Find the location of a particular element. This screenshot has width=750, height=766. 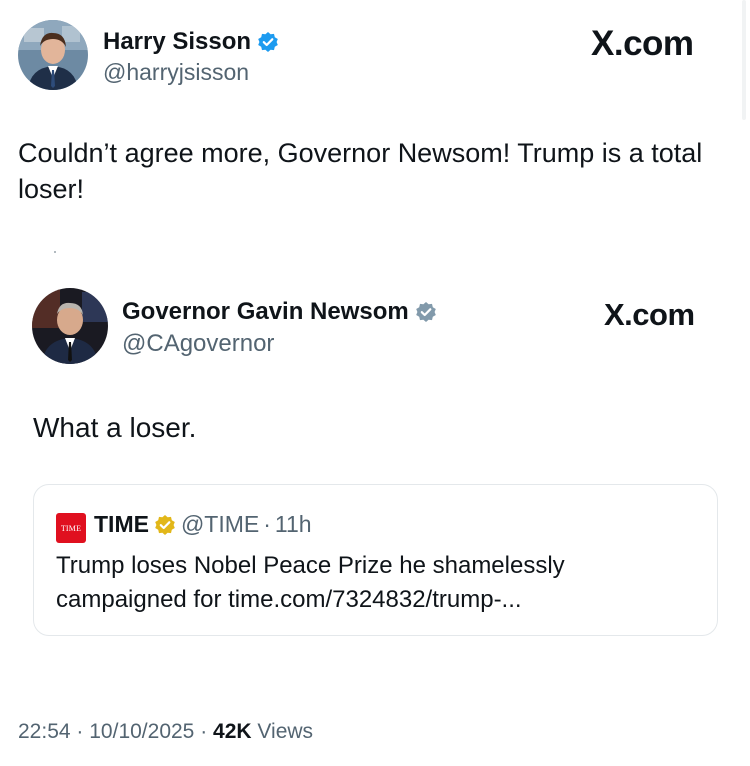

embedded-name-row: Governor Gavin Newsom is located at coordinates (279, 312).